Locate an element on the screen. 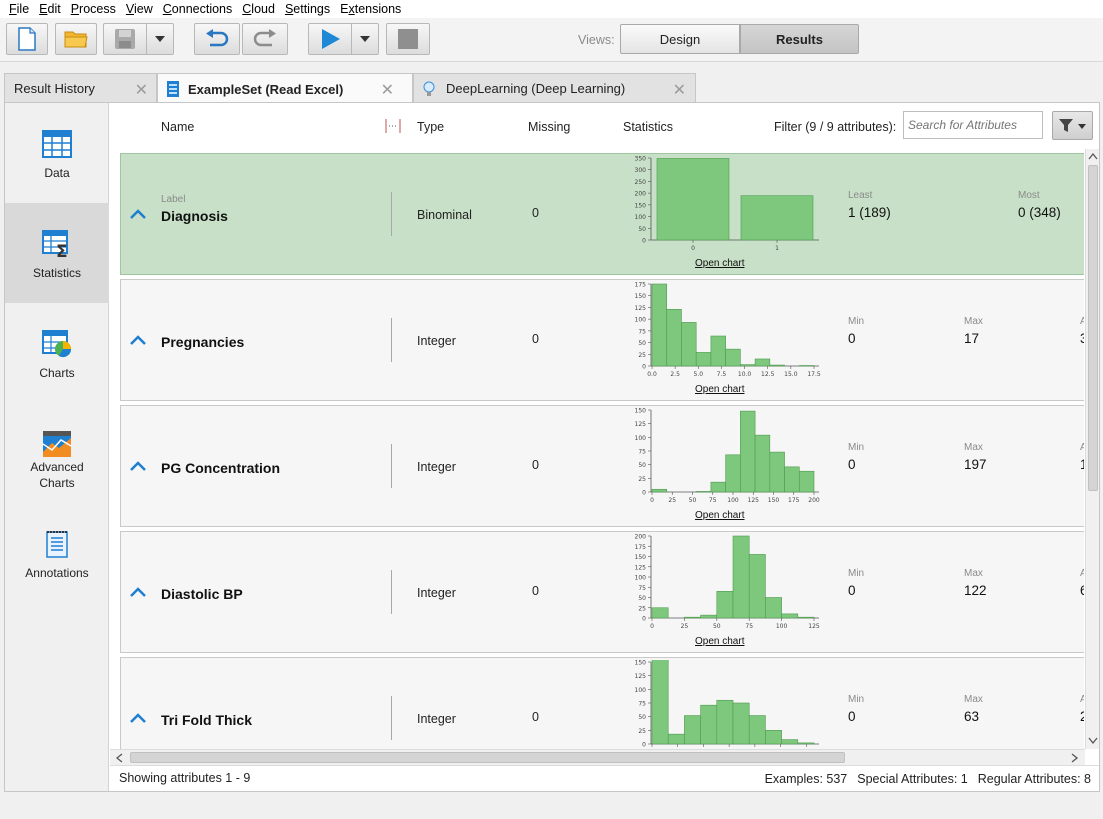 The width and height of the screenshot is (1103, 819). menu-item: Settings is located at coordinates (307, 9).